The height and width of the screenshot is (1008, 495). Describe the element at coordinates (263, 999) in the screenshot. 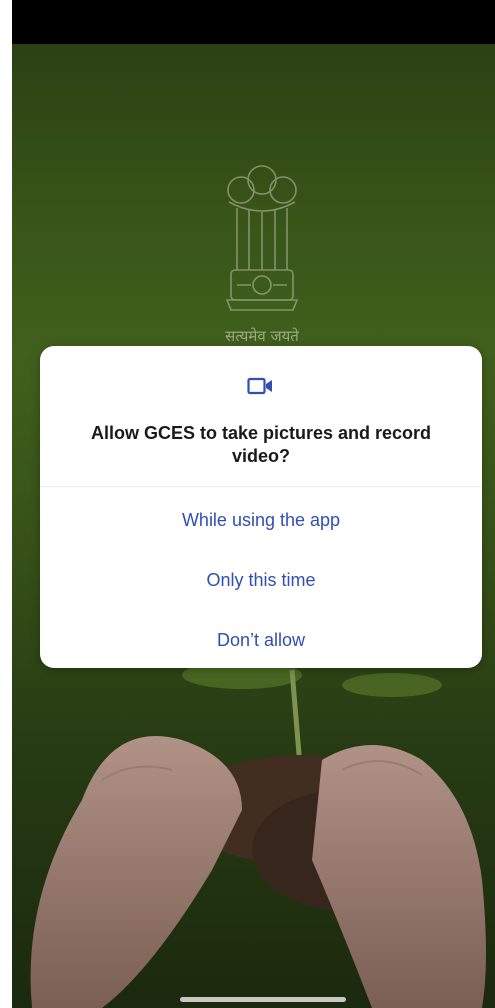

I see `home-indicator` at that location.